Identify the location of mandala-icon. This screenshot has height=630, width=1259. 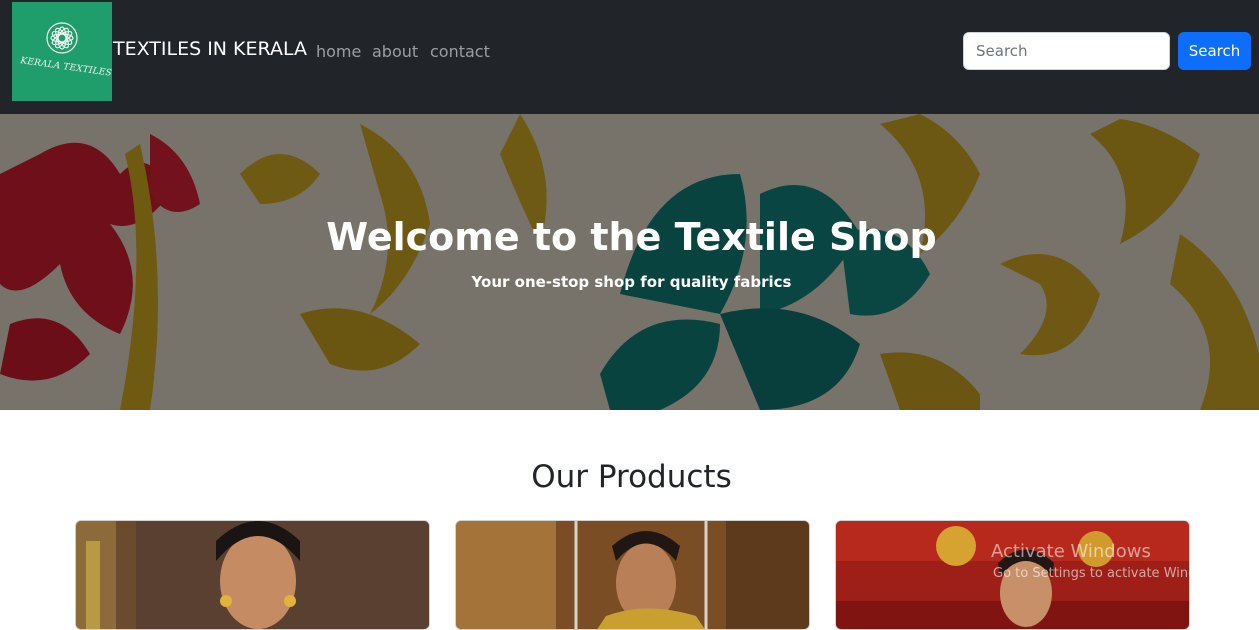
(62, 38).